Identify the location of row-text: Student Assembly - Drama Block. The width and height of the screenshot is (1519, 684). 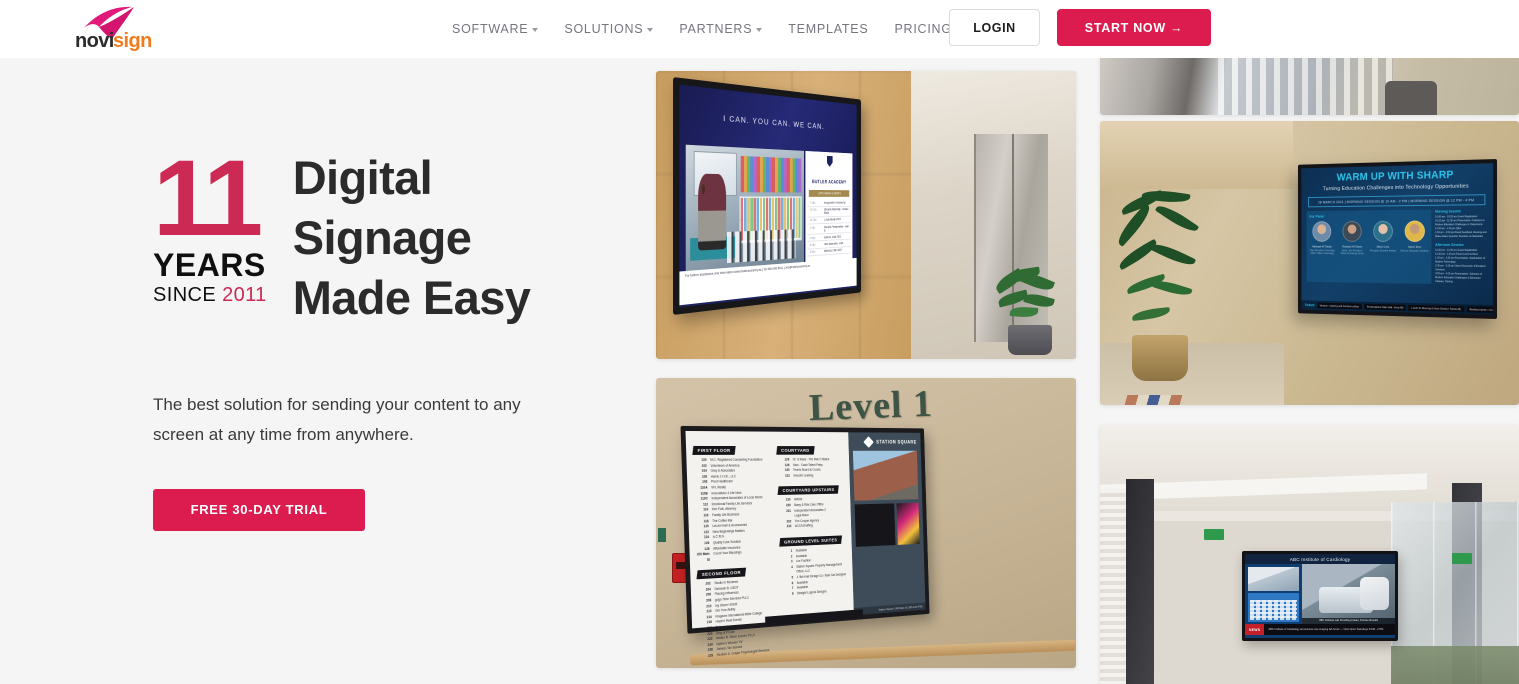
(836, 211).